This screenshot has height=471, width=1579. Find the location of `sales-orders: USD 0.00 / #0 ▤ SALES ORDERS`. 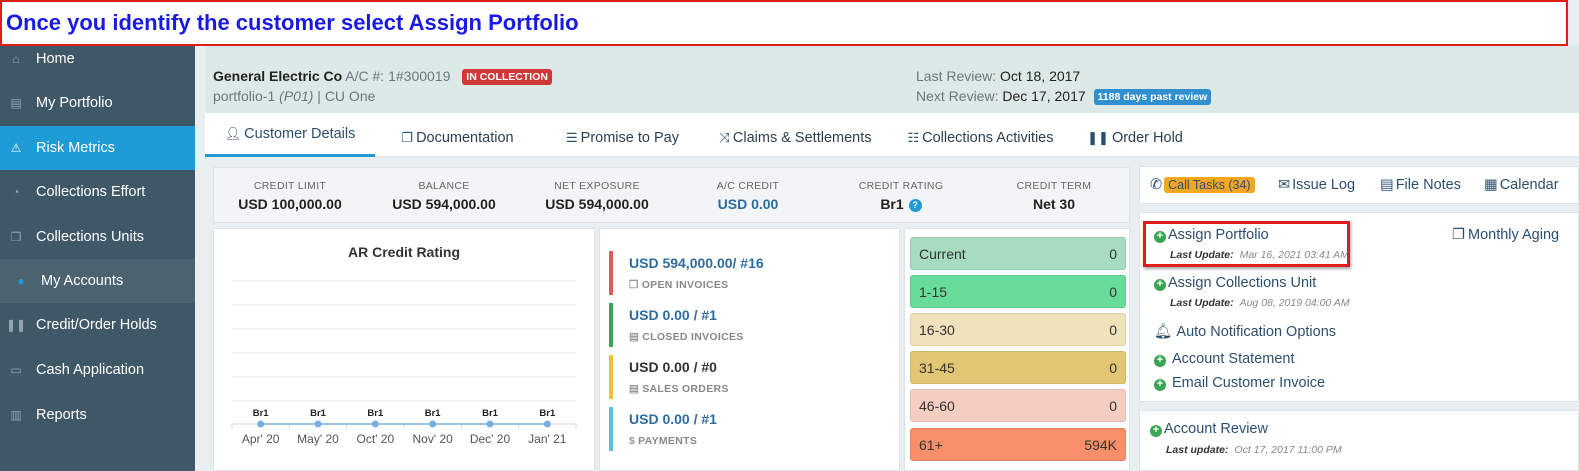

sales-orders: USD 0.00 / #0 ▤ SALES ORDERS is located at coordinates (749, 377).